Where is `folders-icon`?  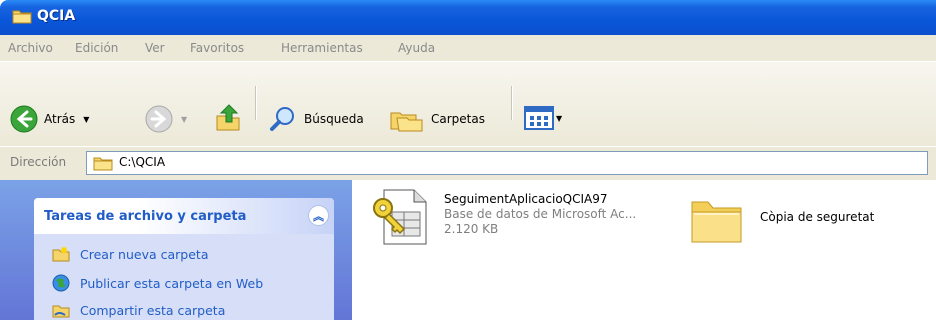 folders-icon is located at coordinates (406, 122).